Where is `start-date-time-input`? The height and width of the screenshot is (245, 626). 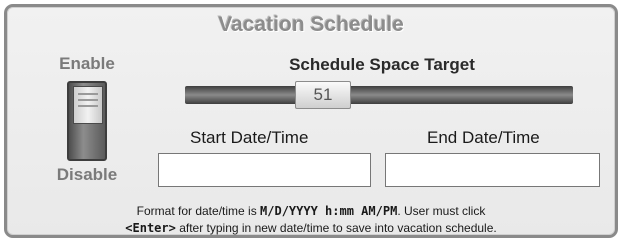 start-date-time-input is located at coordinates (264, 170).